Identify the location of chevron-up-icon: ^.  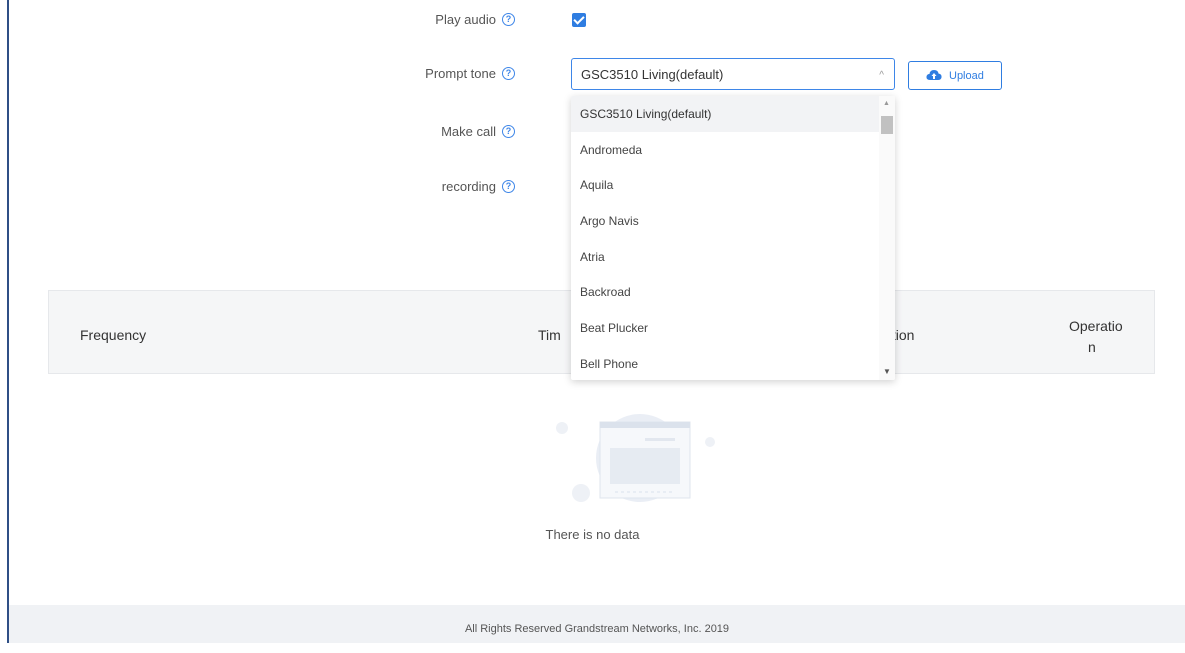
(881, 75).